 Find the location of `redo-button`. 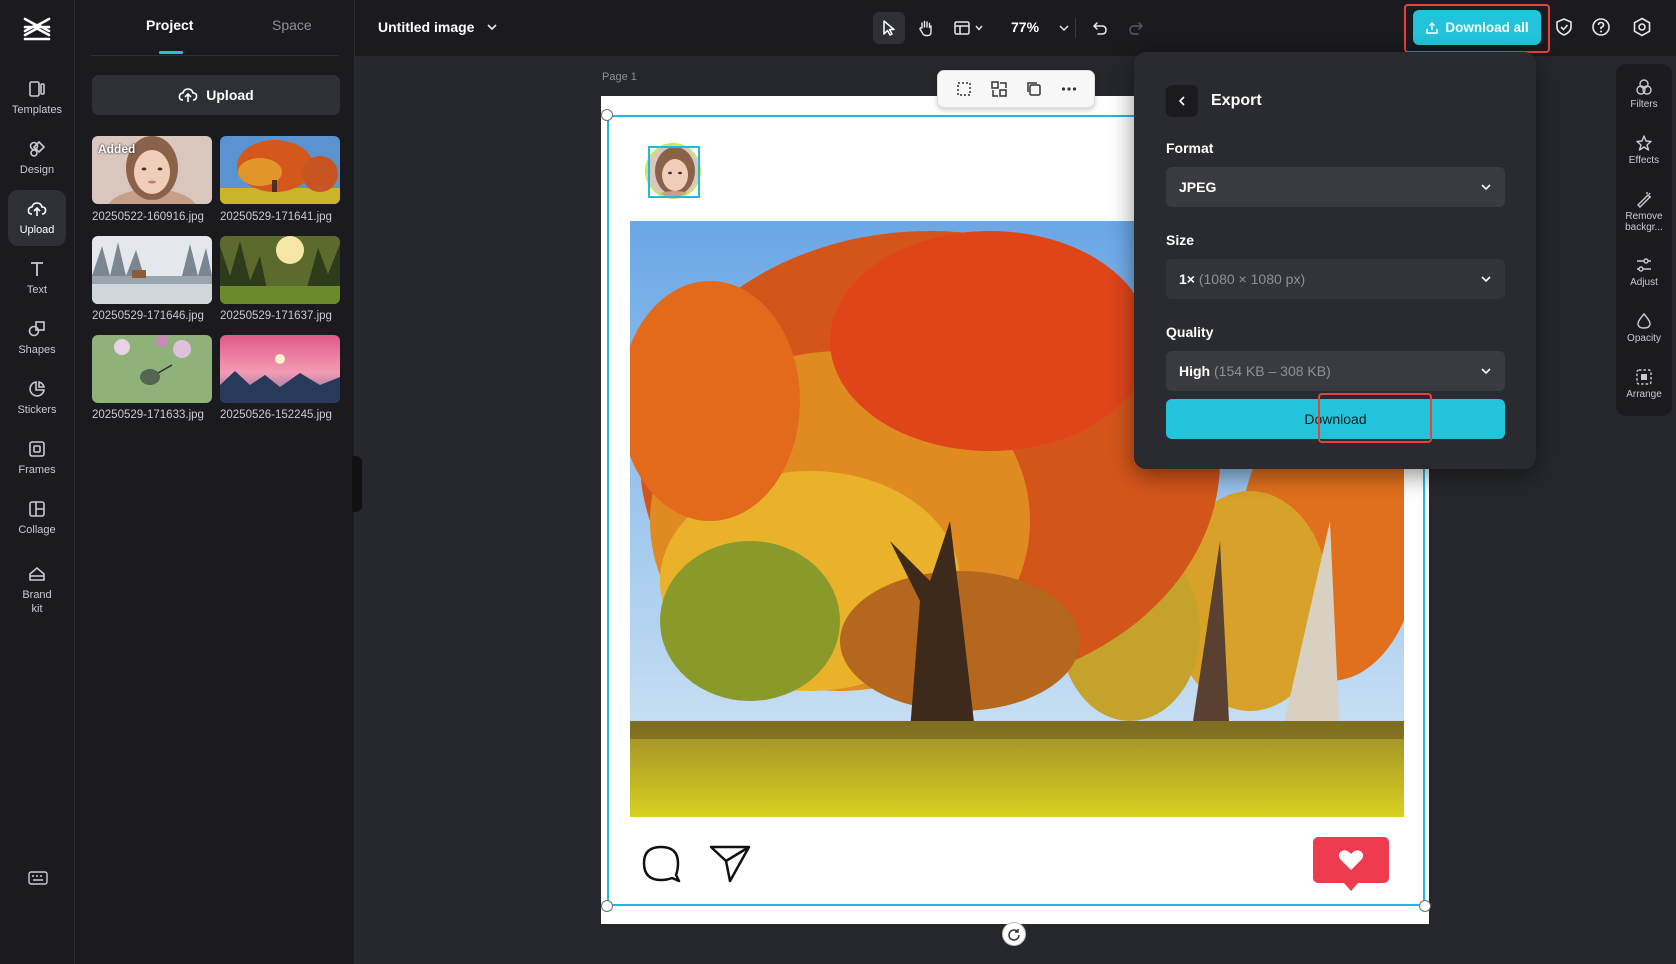

redo-button is located at coordinates (1136, 28).